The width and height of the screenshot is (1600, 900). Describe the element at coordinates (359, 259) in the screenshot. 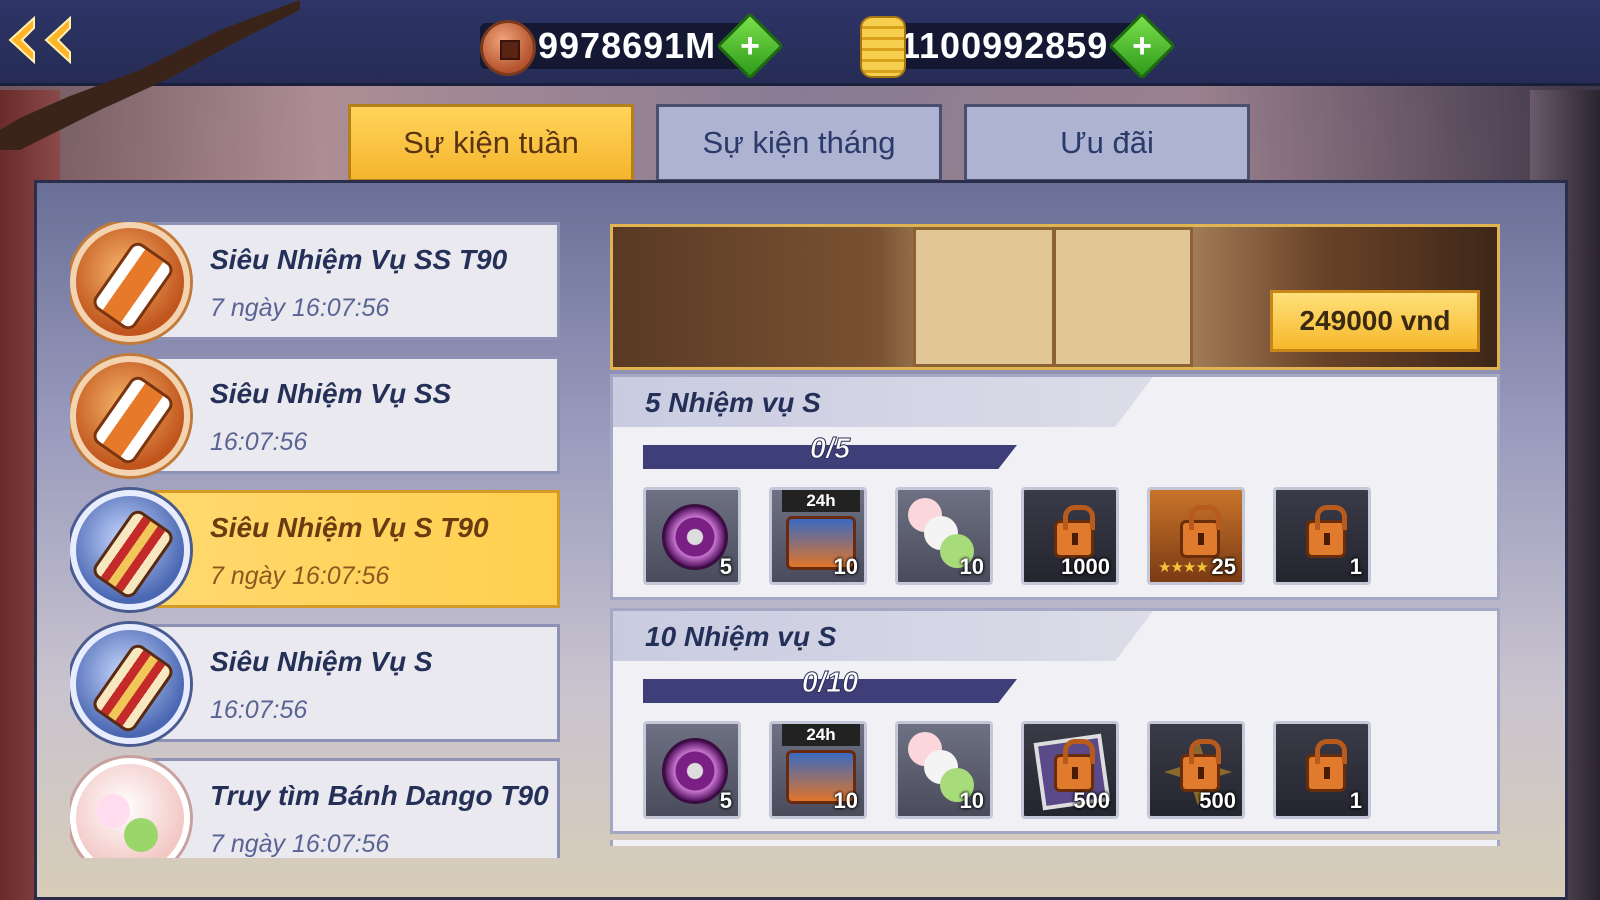

I see `event-title: Siêu Nhiệm Vụ SS T90` at that location.